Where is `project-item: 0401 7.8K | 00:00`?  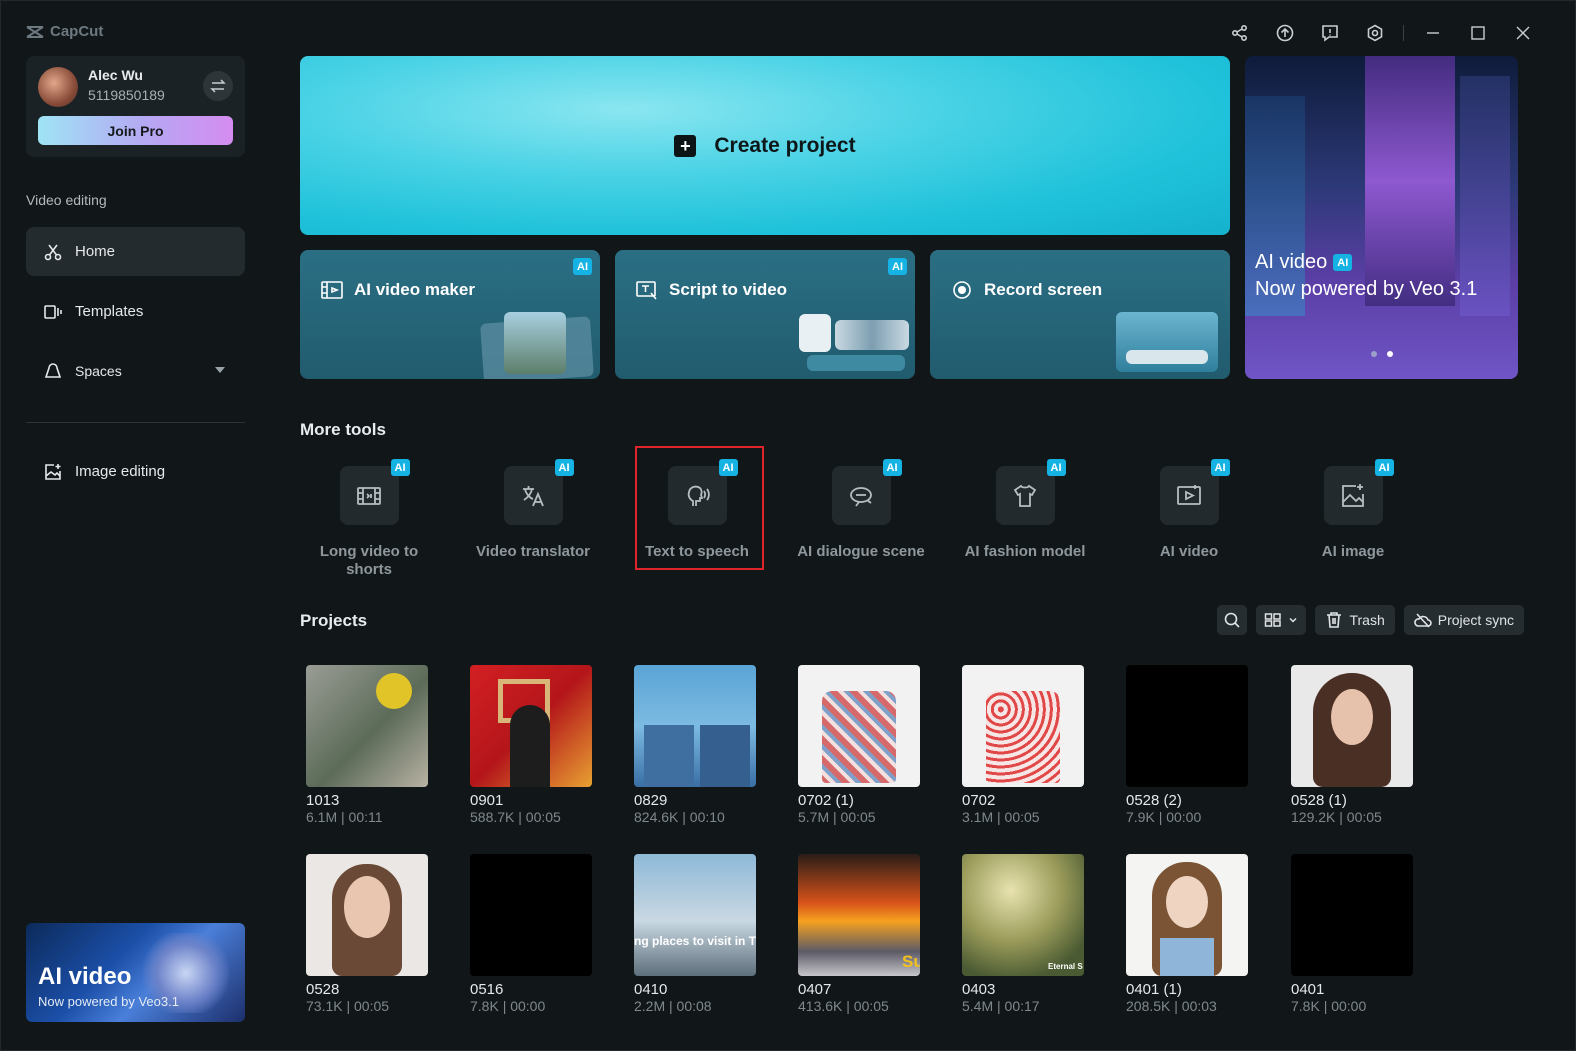 project-item: 0401 7.8K | 00:00 is located at coordinates (1353, 934).